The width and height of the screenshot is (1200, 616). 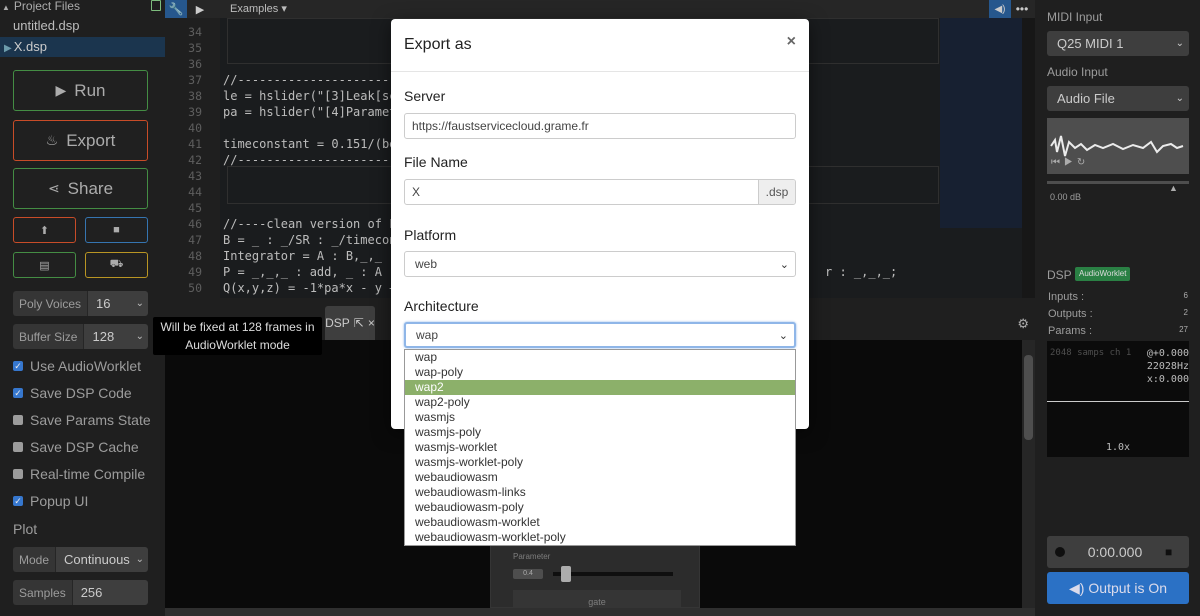 I want to click on architecture-option: wap, so click(x=600, y=357).